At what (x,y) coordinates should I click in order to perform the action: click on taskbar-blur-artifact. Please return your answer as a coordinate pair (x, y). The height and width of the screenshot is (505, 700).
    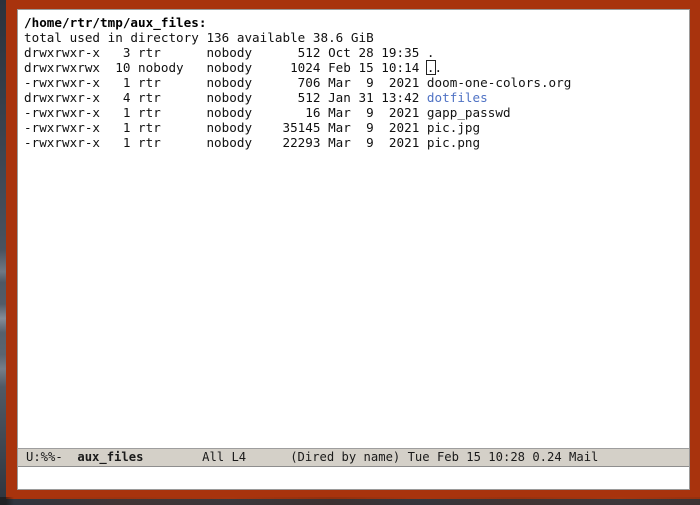
    Looking at the image, I should click on (350, 501).